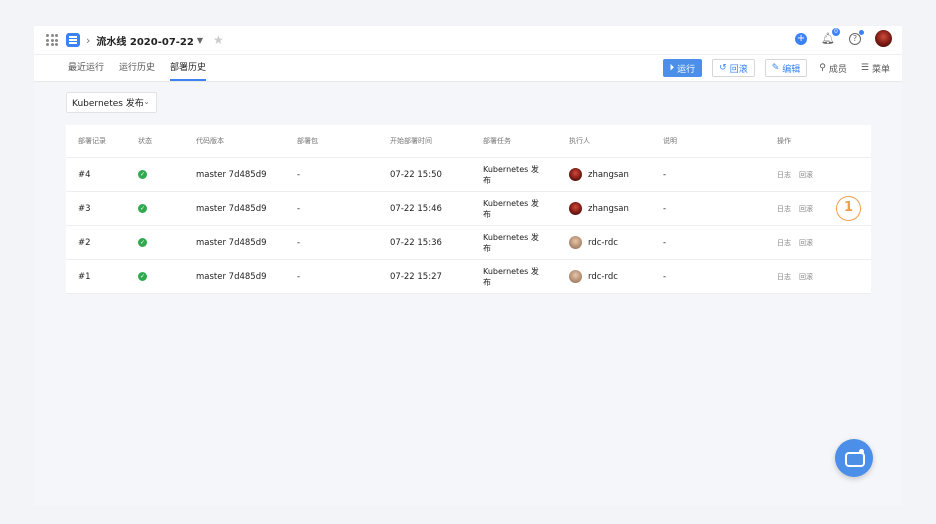 This screenshot has width=936, height=524. Describe the element at coordinates (497, 141) in the screenshot. I see `col-header: 部署任务` at that location.